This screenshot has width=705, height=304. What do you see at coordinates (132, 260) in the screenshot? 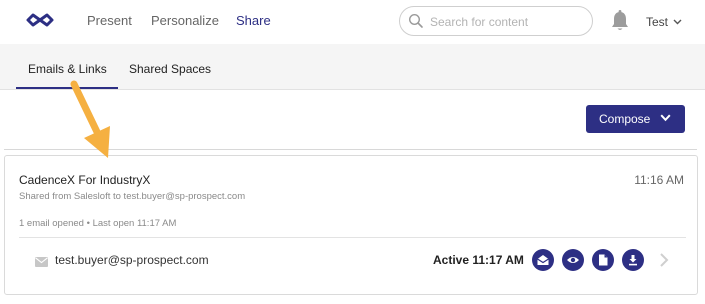
I see `recipient-email: test.buyer@sp-prospect.com` at bounding box center [132, 260].